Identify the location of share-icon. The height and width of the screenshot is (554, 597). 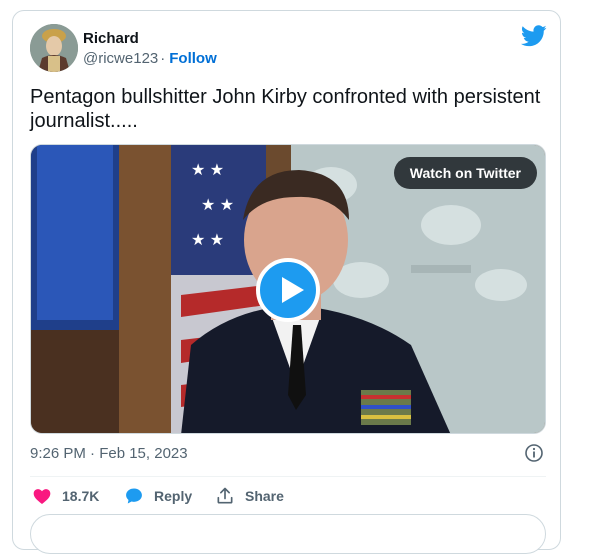
(225, 495).